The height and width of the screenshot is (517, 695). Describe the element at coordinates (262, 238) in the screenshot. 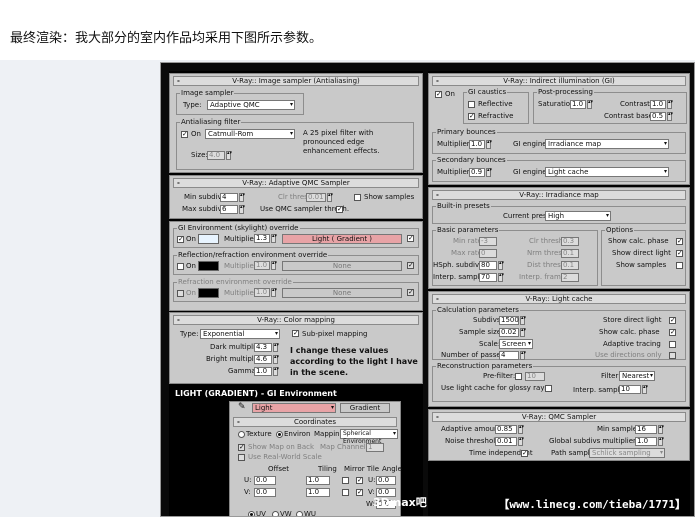

I see `gi-env-multiplier: 1.3` at that location.